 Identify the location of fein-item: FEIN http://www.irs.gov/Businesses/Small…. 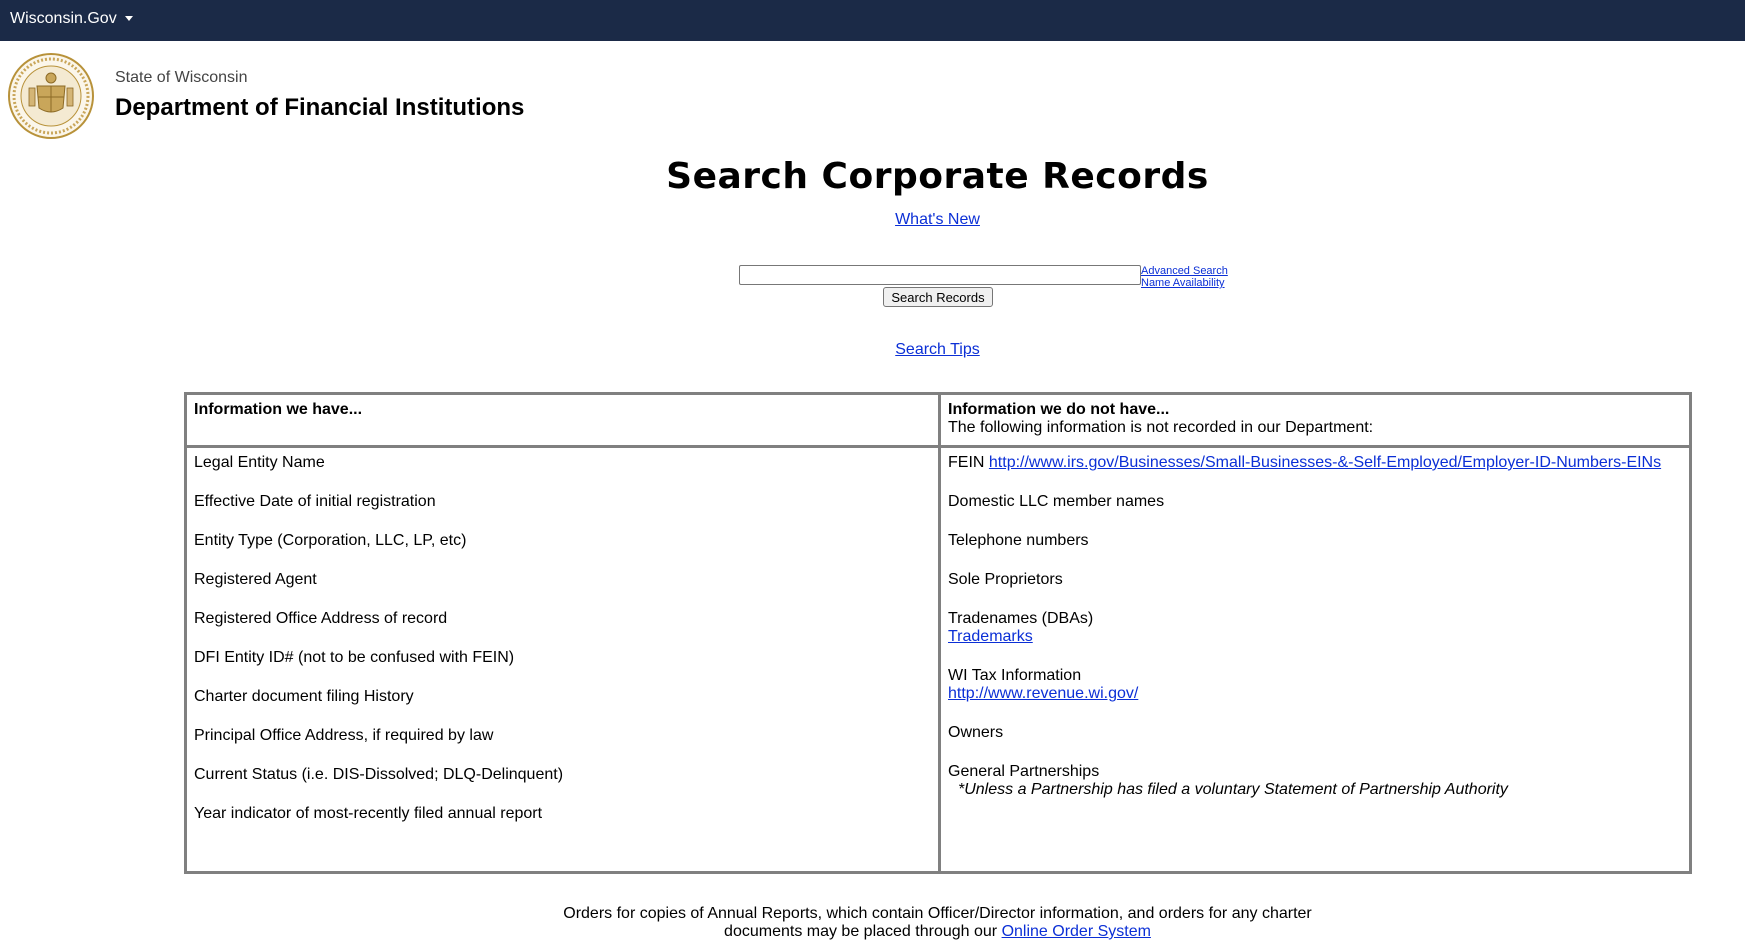
(1315, 463).